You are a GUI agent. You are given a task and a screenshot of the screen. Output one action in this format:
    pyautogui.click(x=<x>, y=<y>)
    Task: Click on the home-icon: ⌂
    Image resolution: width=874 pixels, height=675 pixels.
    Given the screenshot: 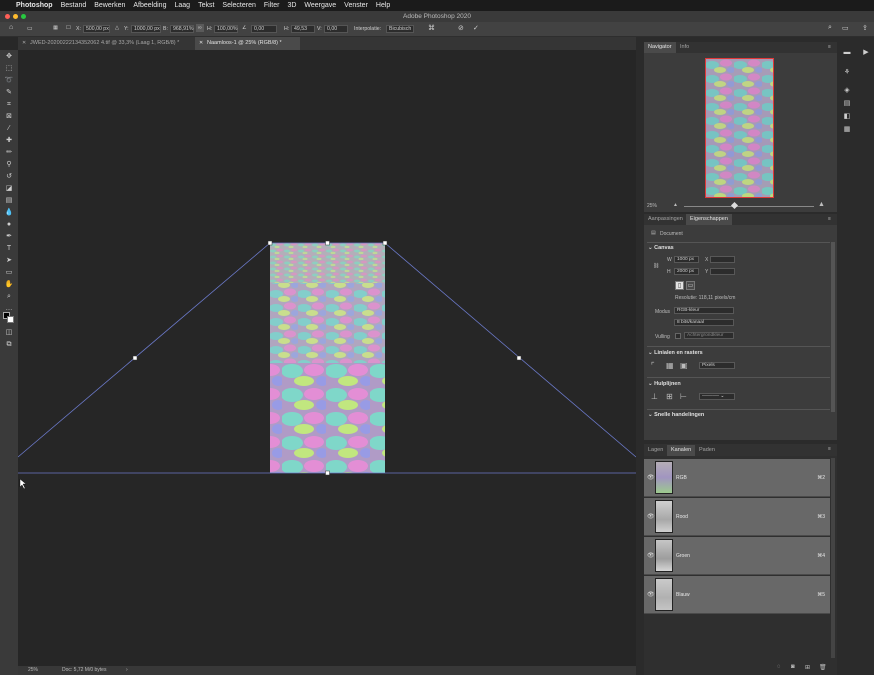 What is the action you would take?
    pyautogui.click(x=11, y=27)
    